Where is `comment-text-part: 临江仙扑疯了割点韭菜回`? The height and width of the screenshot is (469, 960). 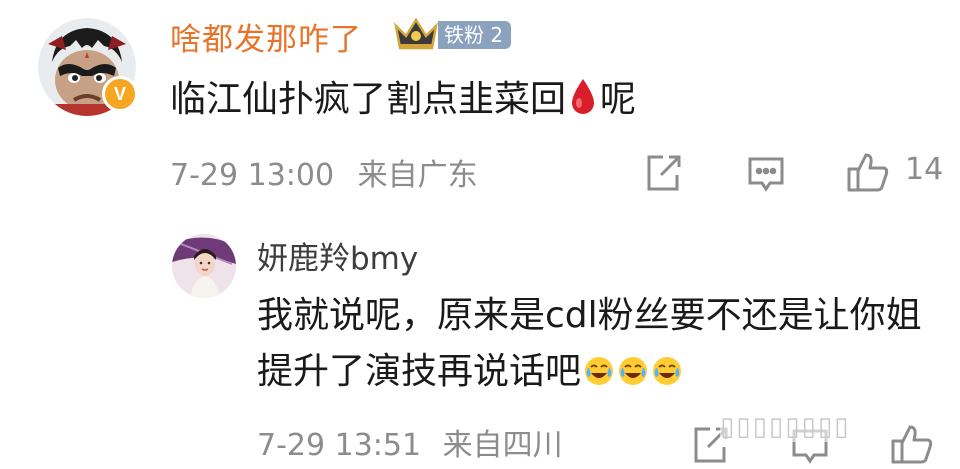 comment-text-part: 临江仙扑疯了割点韭菜回 is located at coordinates (368, 99).